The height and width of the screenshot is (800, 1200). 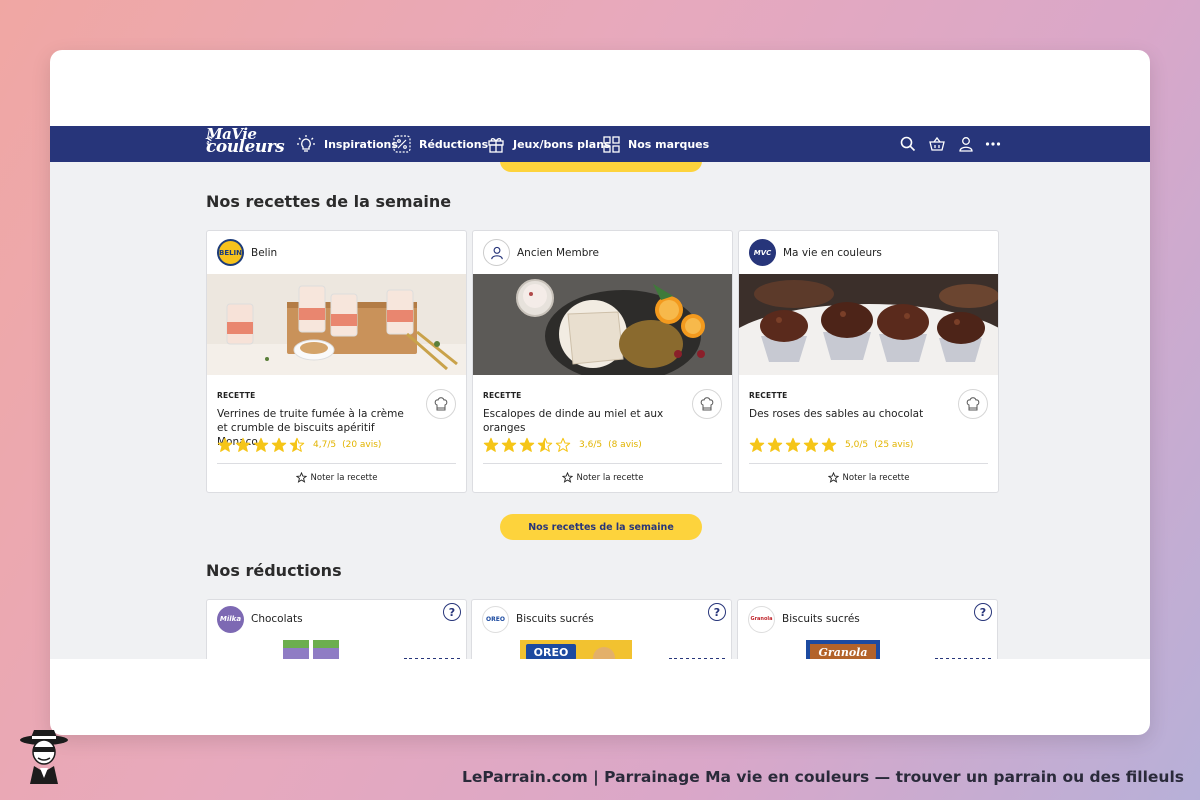 What do you see at coordinates (625, 445) in the screenshot?
I see `rating-count: (8 avis)` at bounding box center [625, 445].